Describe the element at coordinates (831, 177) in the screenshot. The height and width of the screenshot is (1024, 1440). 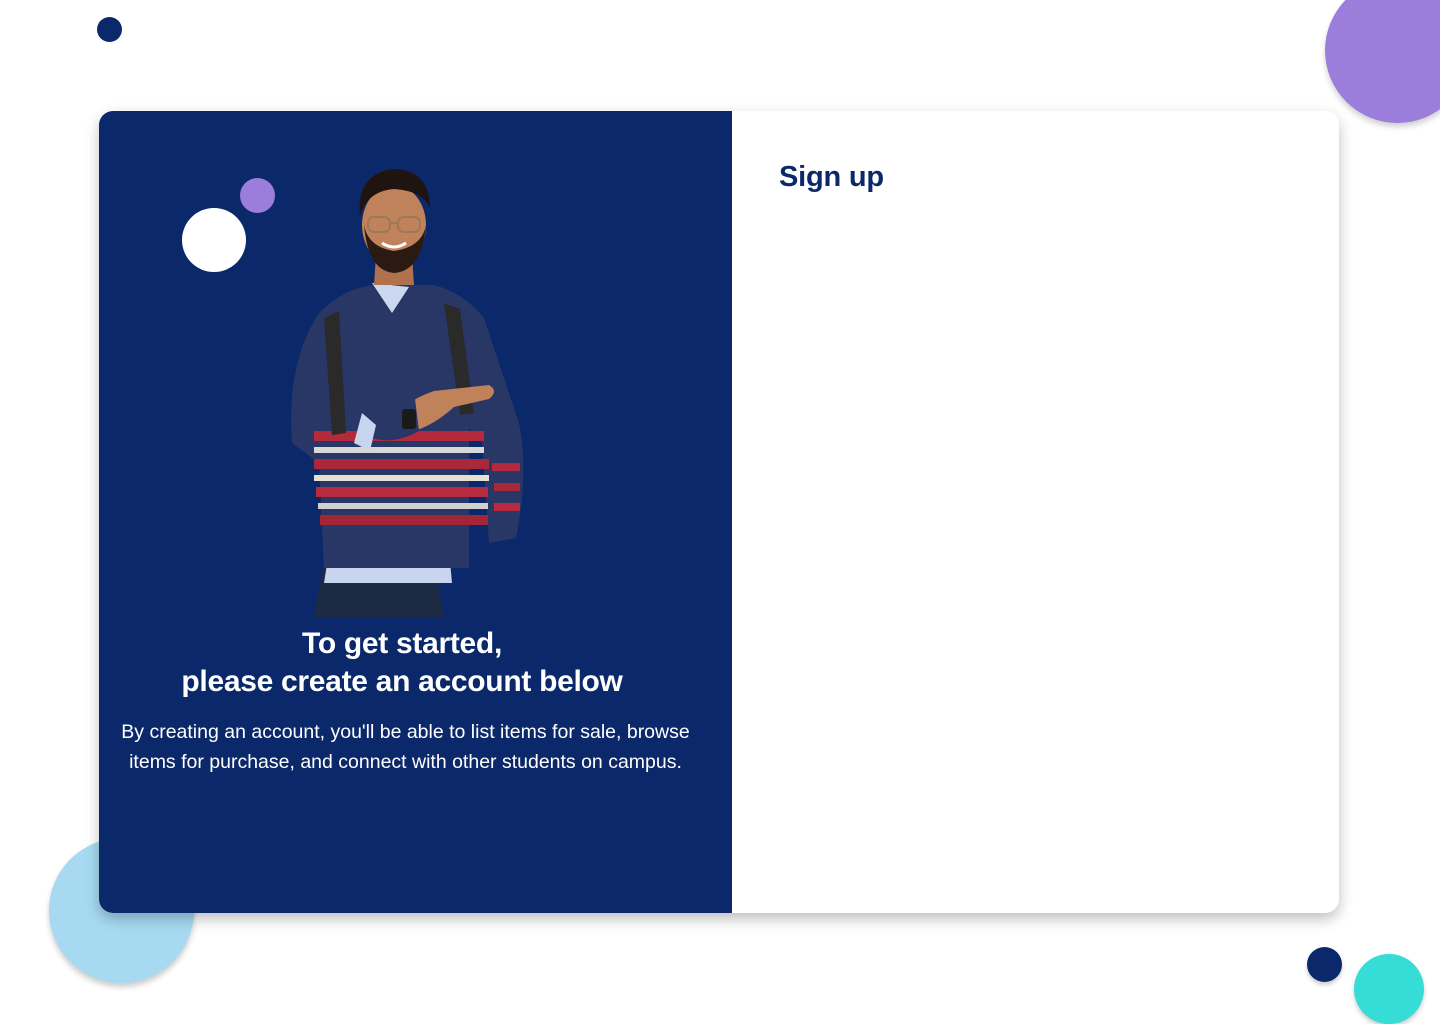
I see `signup-title: Sign up` at that location.